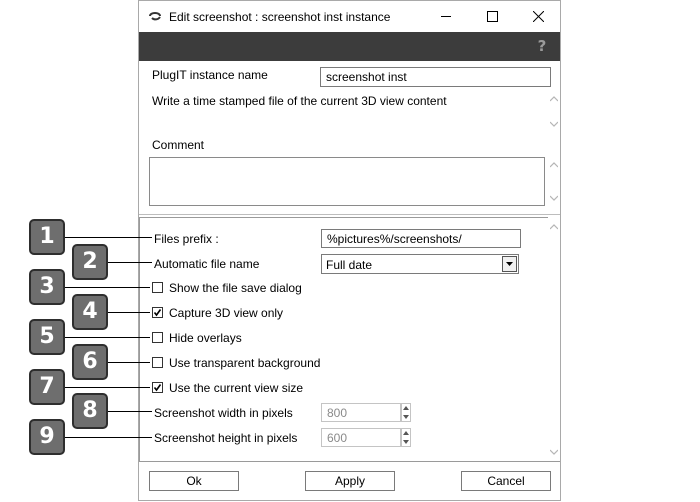 Image resolution: width=700 pixels, height=502 pixels. What do you see at coordinates (350, 481) in the screenshot?
I see `apply-button: Apply` at bounding box center [350, 481].